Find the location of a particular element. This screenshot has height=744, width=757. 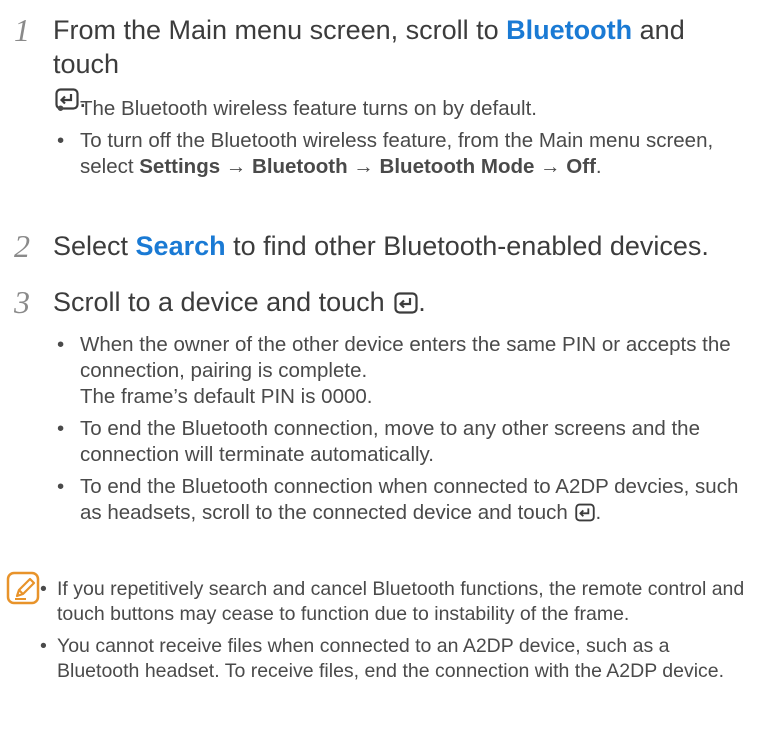

step-number: 2 is located at coordinates (22, 246).